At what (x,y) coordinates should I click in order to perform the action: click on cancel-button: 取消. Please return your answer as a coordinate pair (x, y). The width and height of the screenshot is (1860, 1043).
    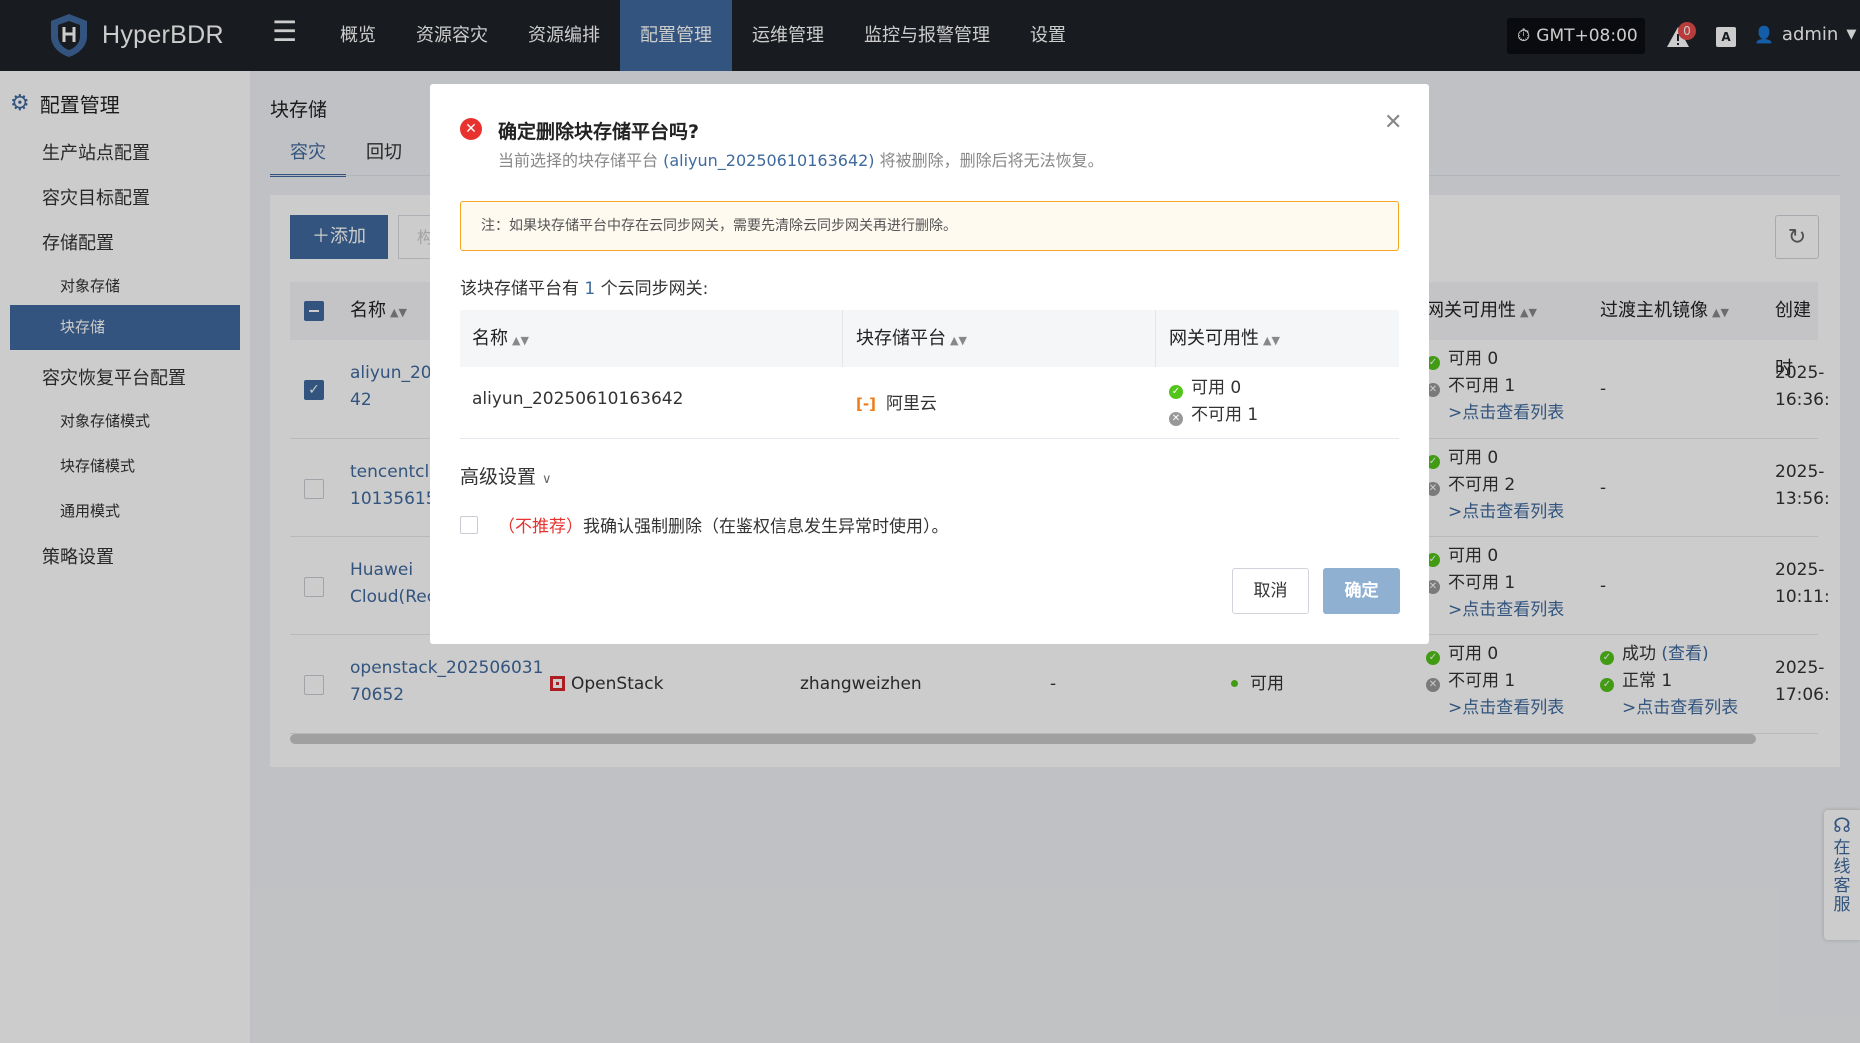
    Looking at the image, I should click on (1270, 591).